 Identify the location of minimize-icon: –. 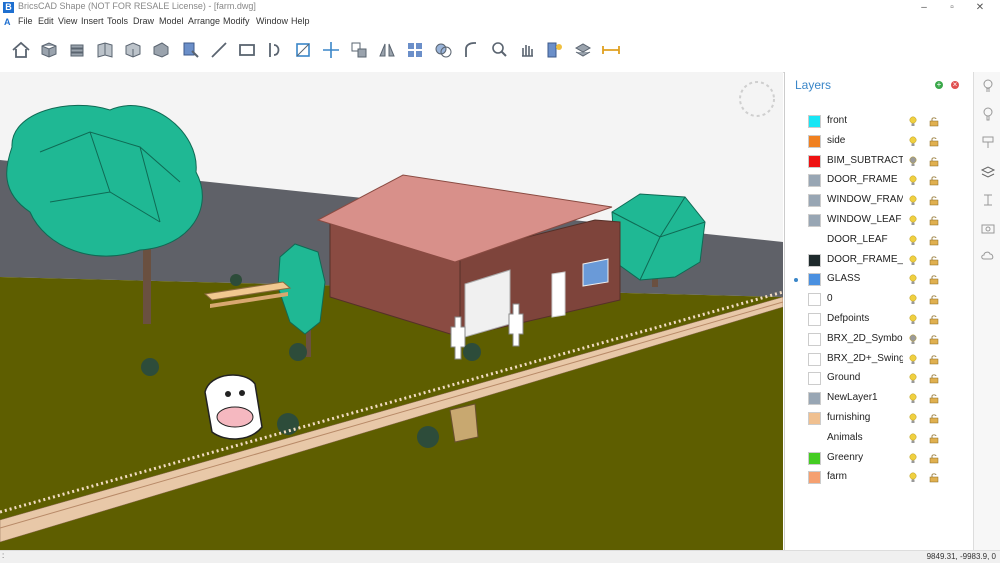
(924, 7).